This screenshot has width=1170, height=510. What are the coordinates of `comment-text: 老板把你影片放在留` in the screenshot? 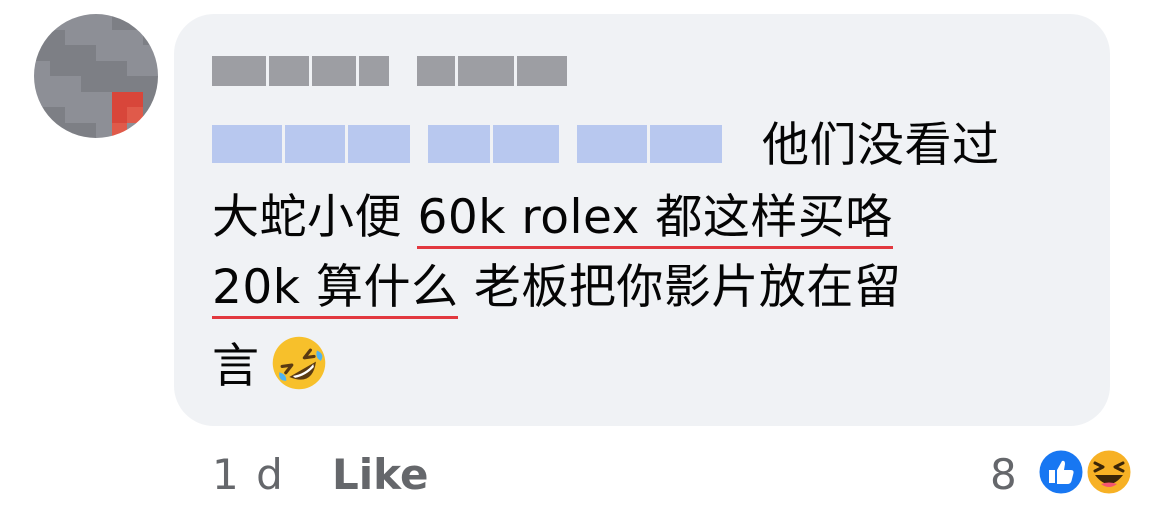 It's located at (680, 287).